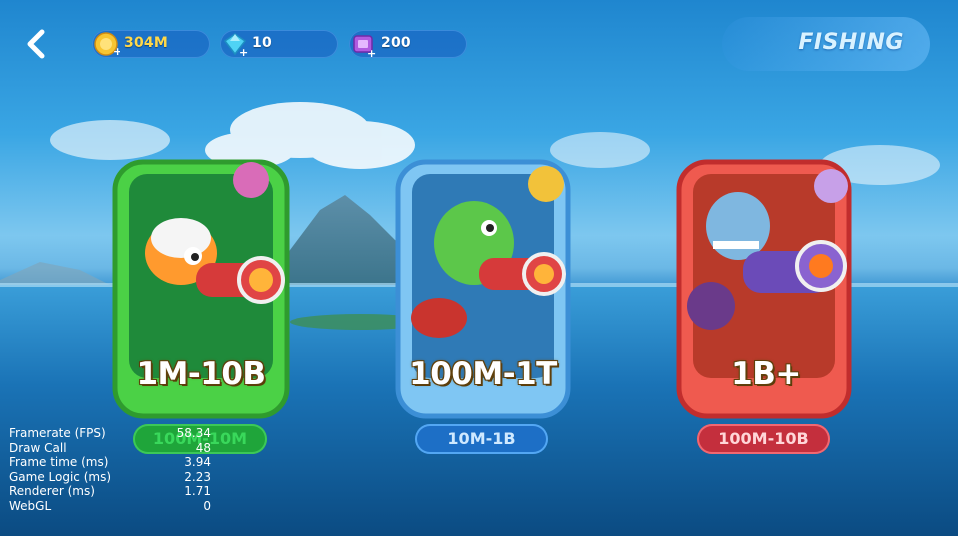 The height and width of the screenshot is (536, 958). Describe the element at coordinates (262, 43) in the screenshot. I see `gem-amount: 10` at that location.